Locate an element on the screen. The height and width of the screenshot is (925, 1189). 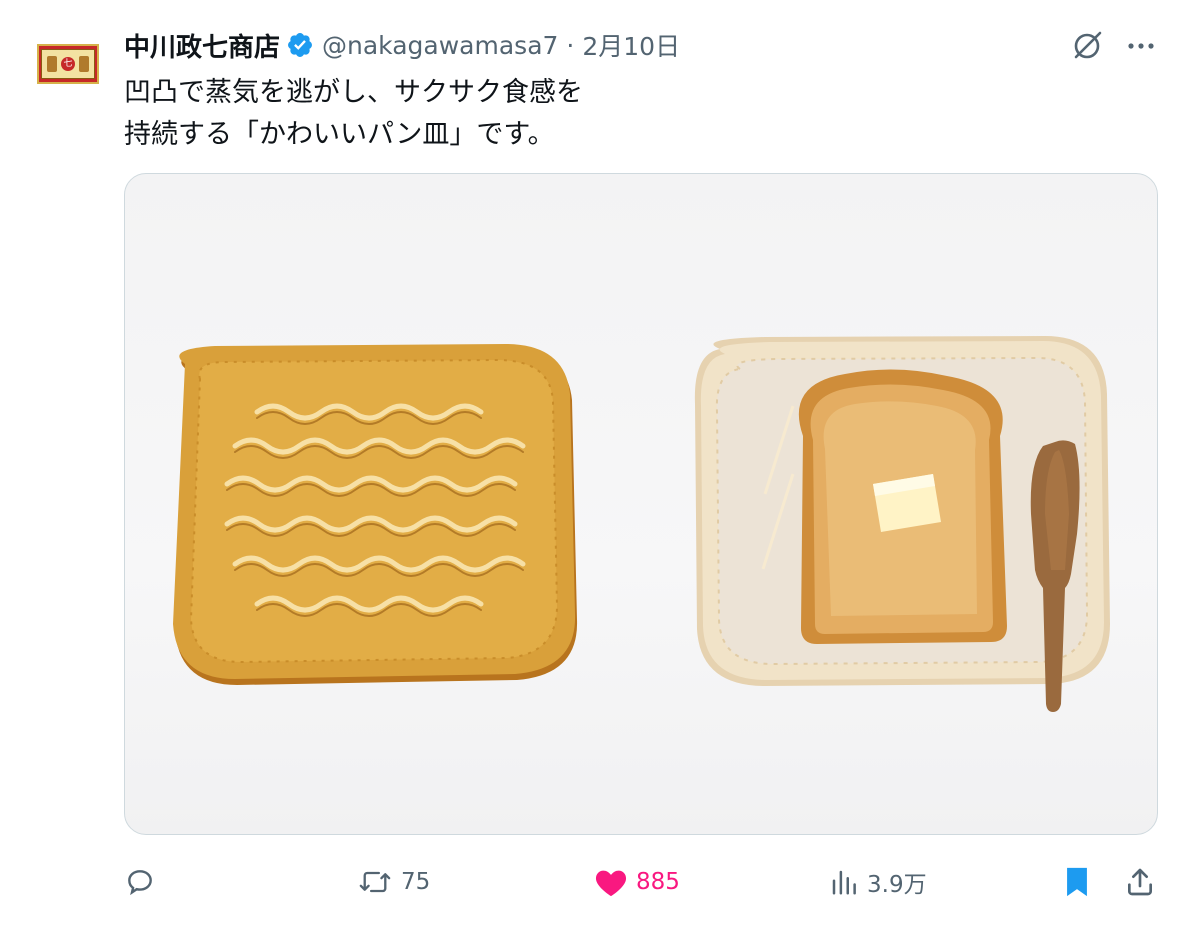
like-count: 885 is located at coordinates (658, 882).